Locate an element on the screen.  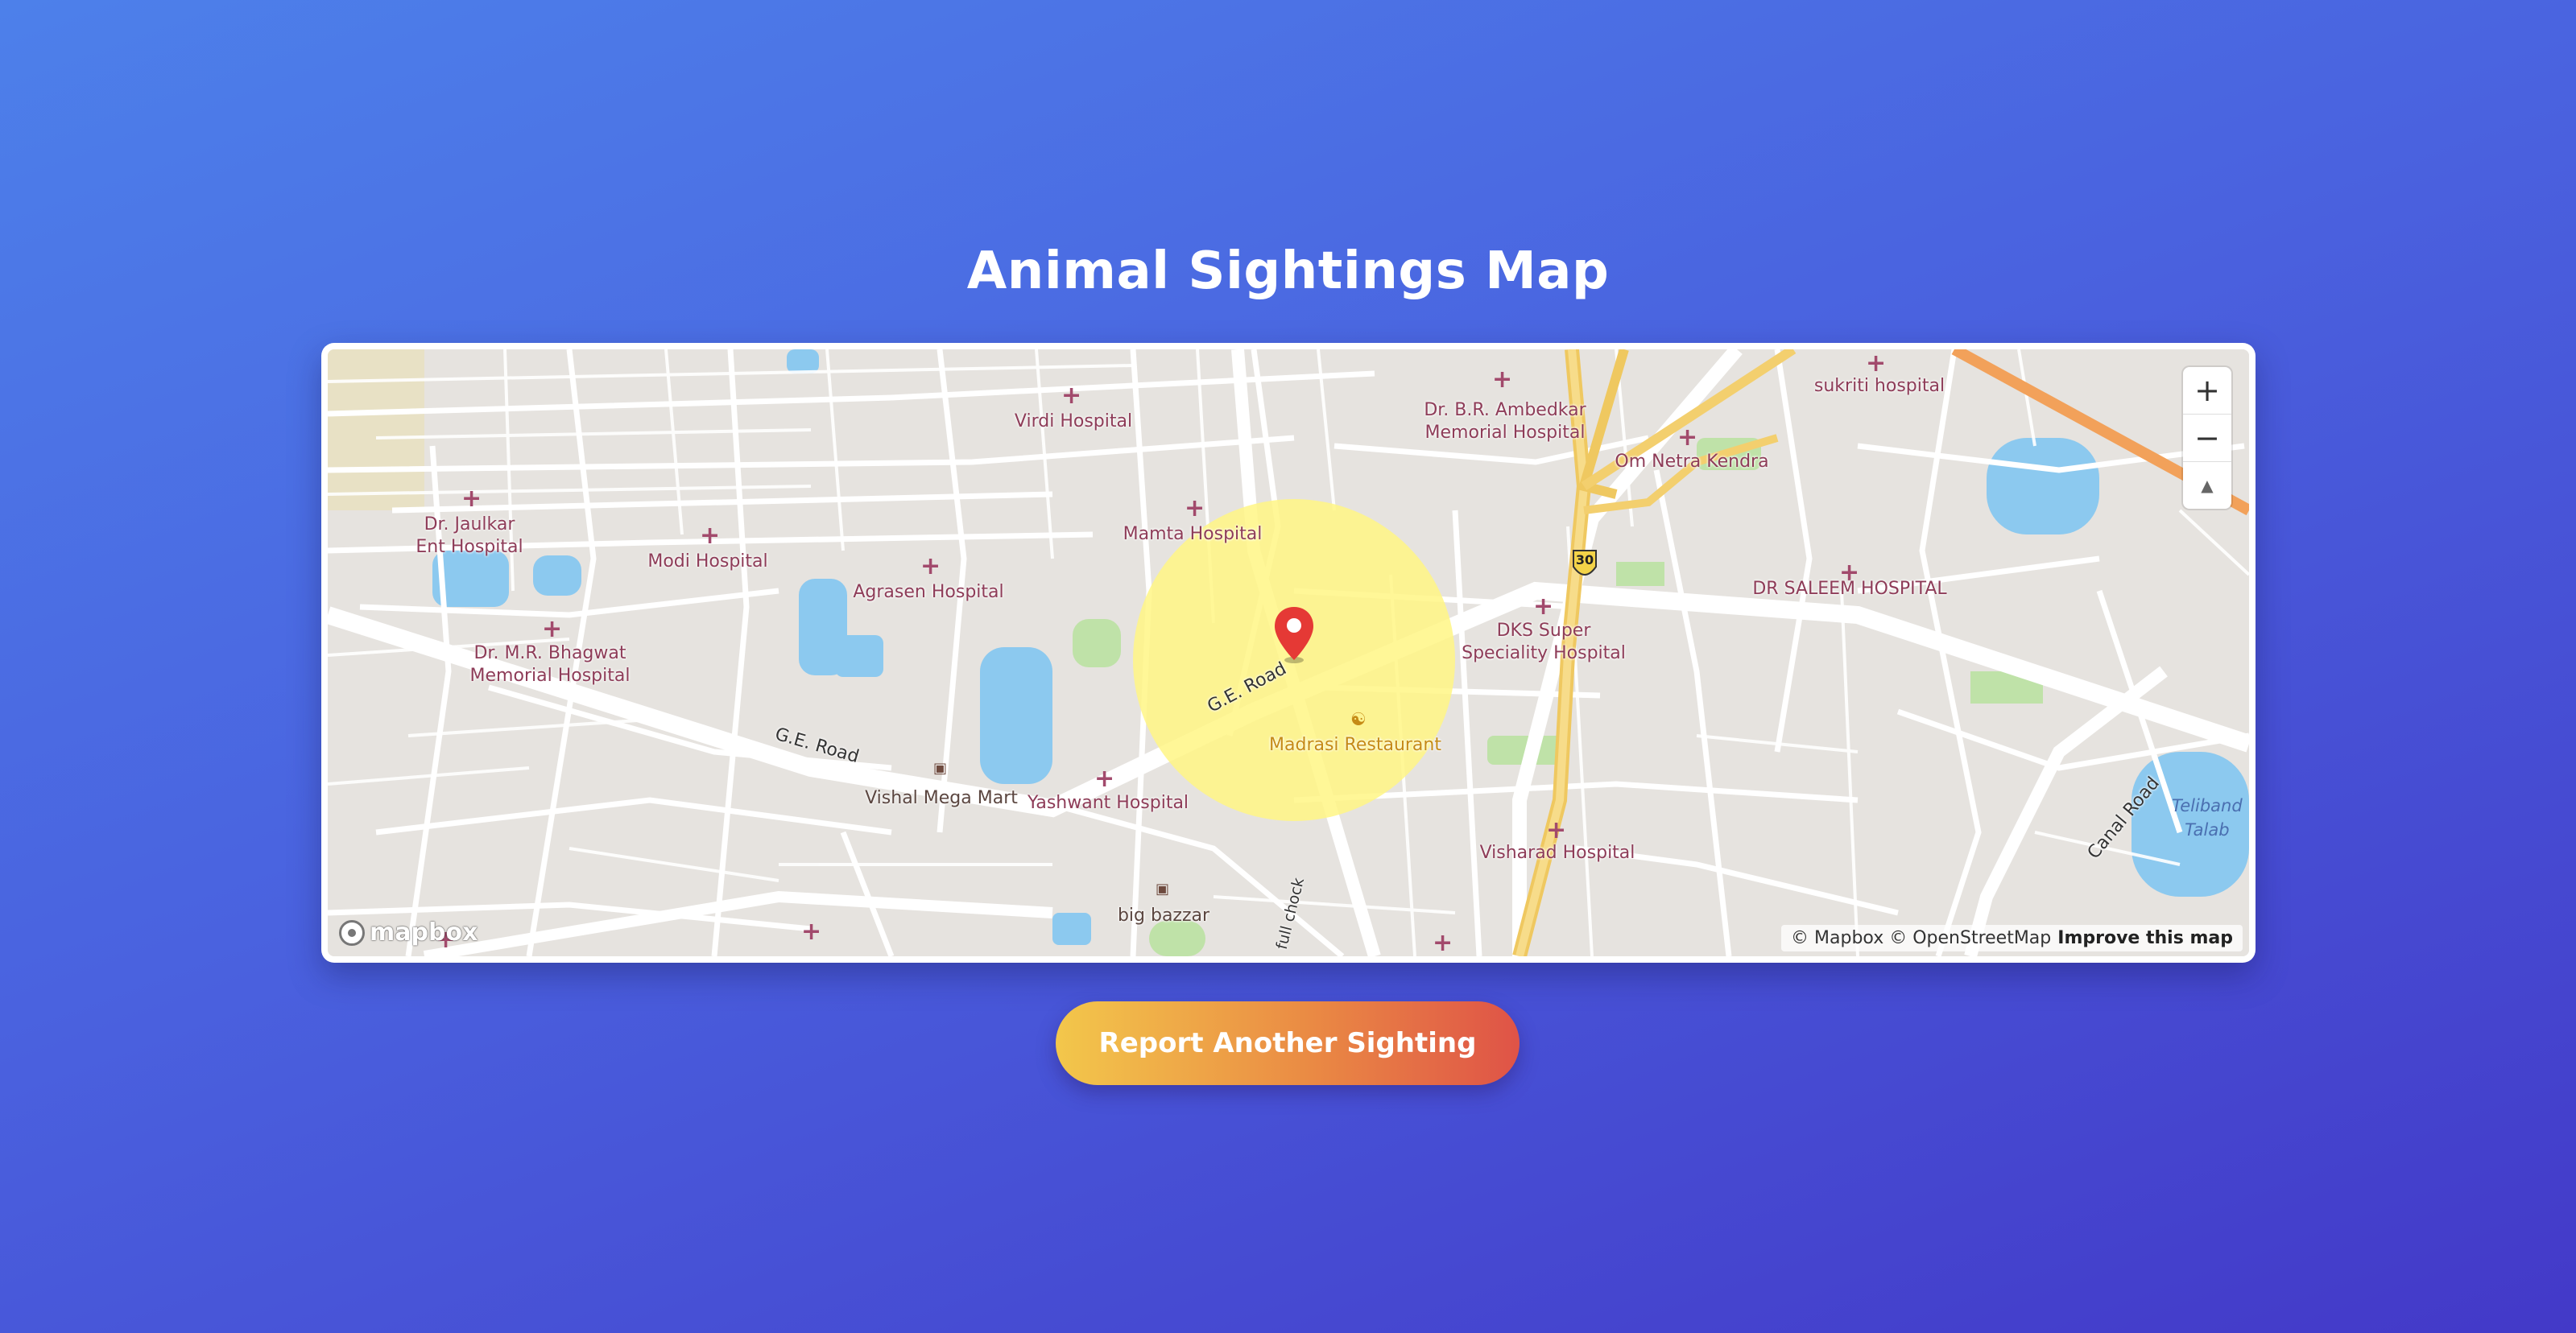
poi-label-hospital: Yashwant Hospital is located at coordinates (1108, 803).